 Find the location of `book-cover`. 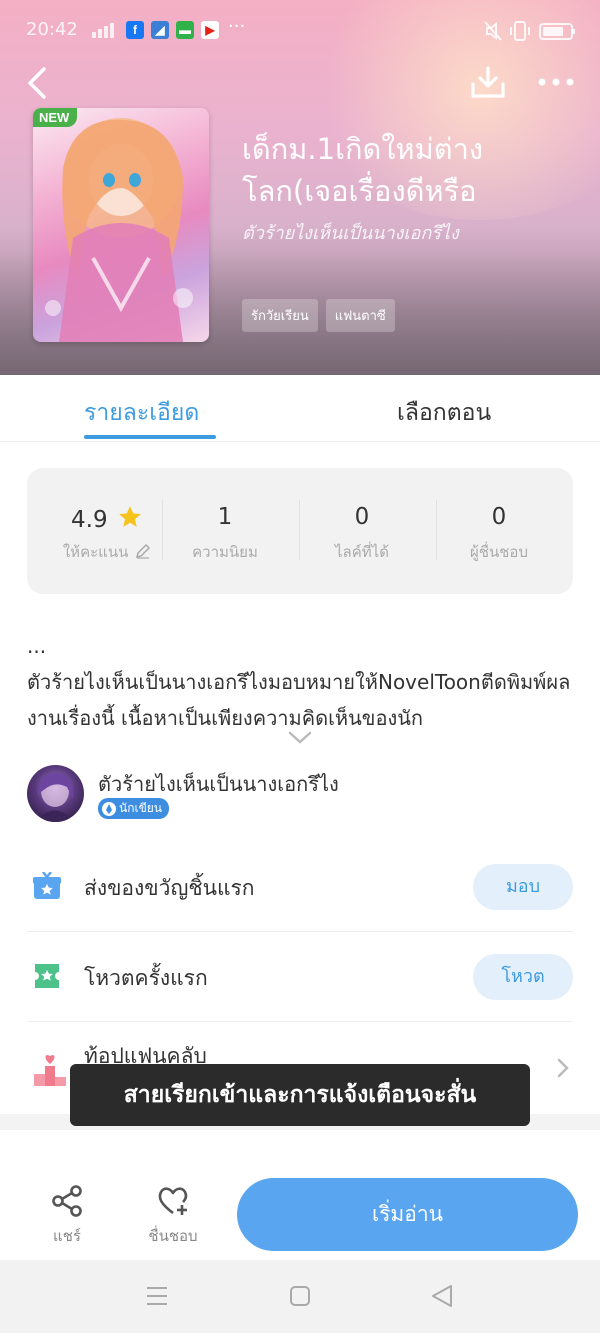

book-cover is located at coordinates (121, 225).